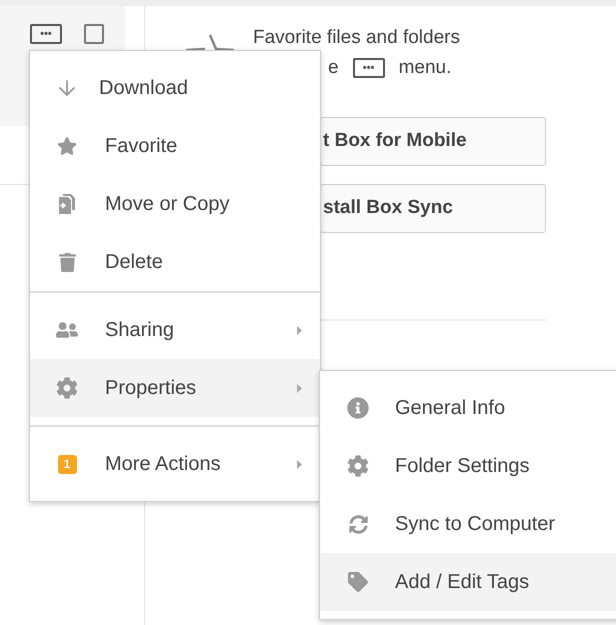  I want to click on menu-item-label: Sharing, so click(140, 330).